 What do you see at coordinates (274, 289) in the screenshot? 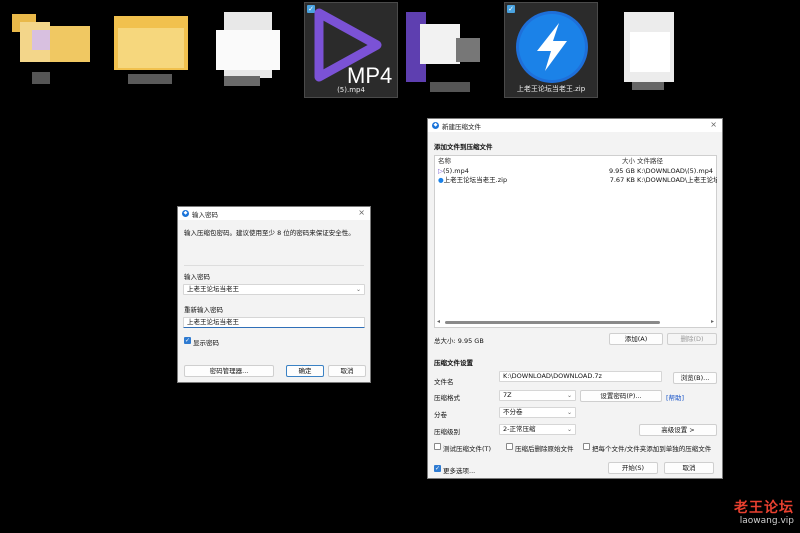
I see `enter-password-input: 上老王论坛当老王 ⌄` at bounding box center [274, 289].